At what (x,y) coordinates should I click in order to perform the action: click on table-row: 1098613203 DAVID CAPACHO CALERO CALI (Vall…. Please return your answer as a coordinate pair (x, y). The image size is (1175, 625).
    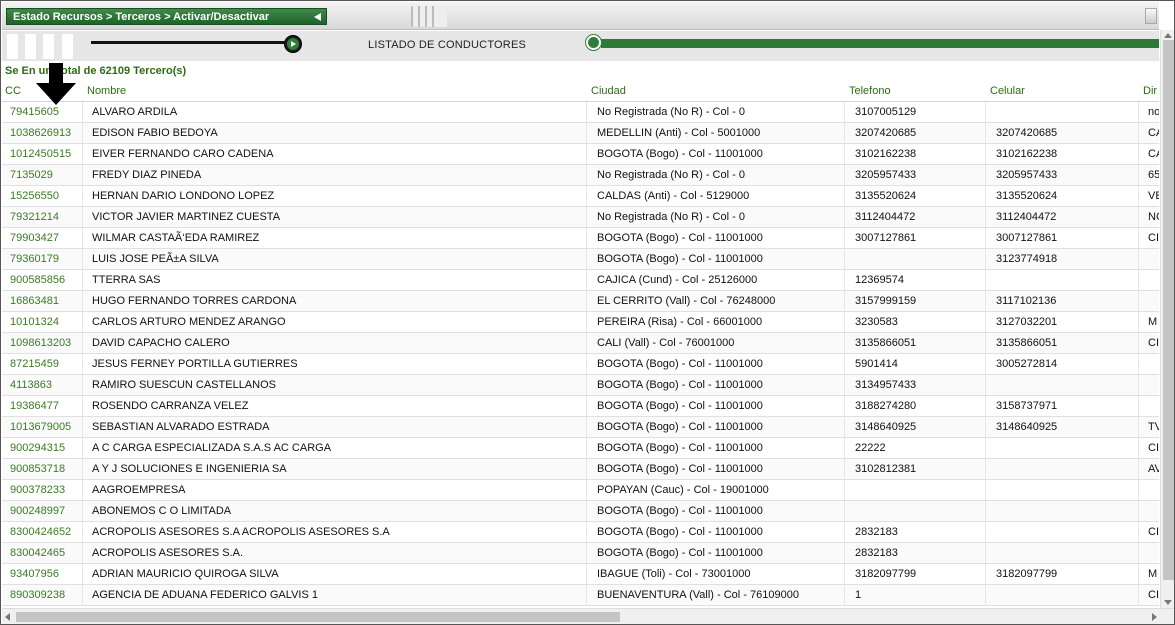
    Looking at the image, I should click on (580, 343).